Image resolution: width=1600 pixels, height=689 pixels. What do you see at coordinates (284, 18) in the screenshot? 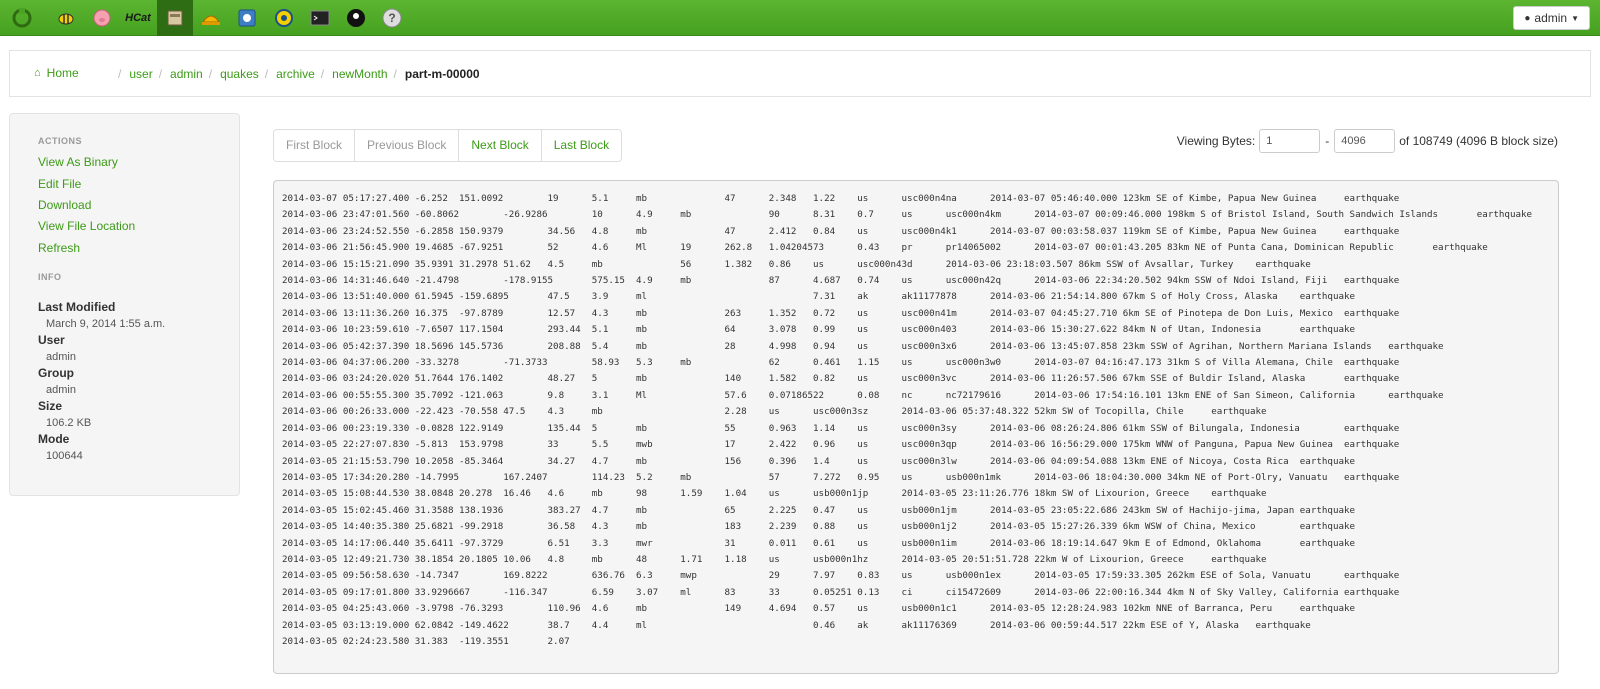
I see `job-browser-icon` at bounding box center [284, 18].